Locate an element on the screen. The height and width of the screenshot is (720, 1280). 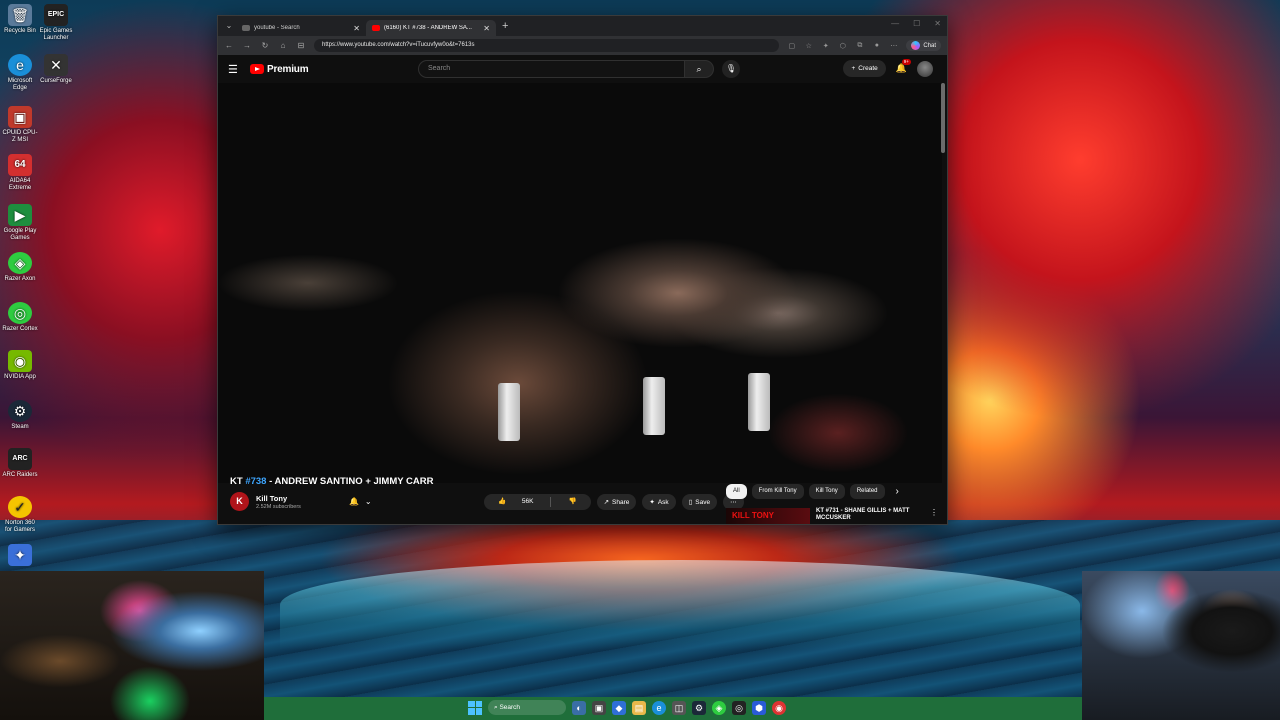
aida64-icon: 64 is located at coordinates (20, 165).